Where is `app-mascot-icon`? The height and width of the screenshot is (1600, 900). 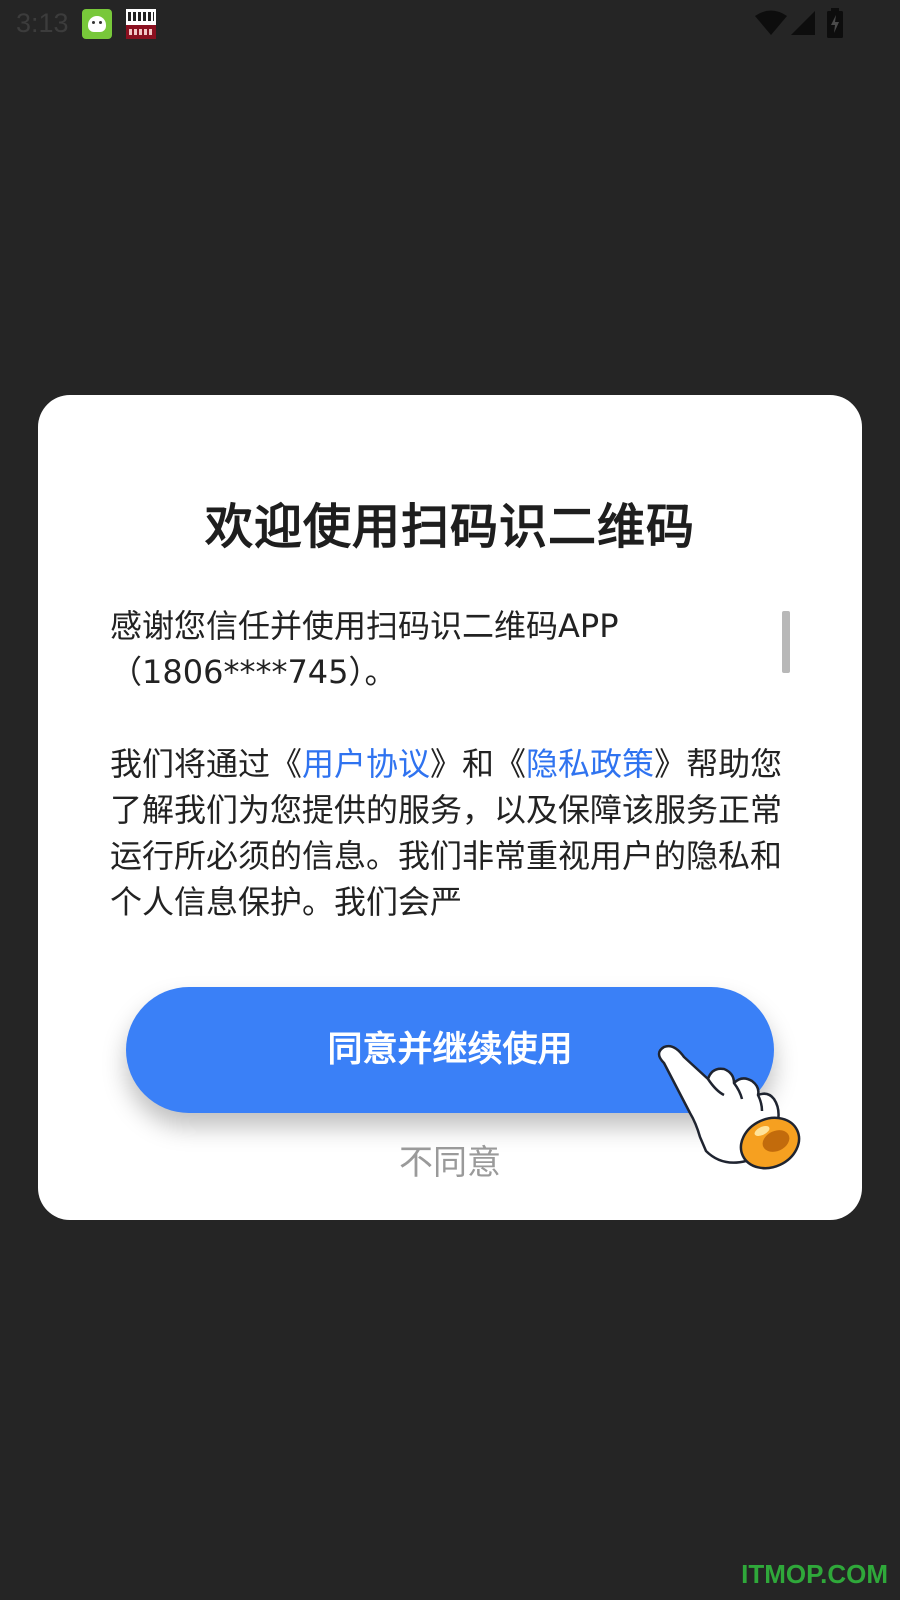
app-mascot-icon is located at coordinates (97, 24).